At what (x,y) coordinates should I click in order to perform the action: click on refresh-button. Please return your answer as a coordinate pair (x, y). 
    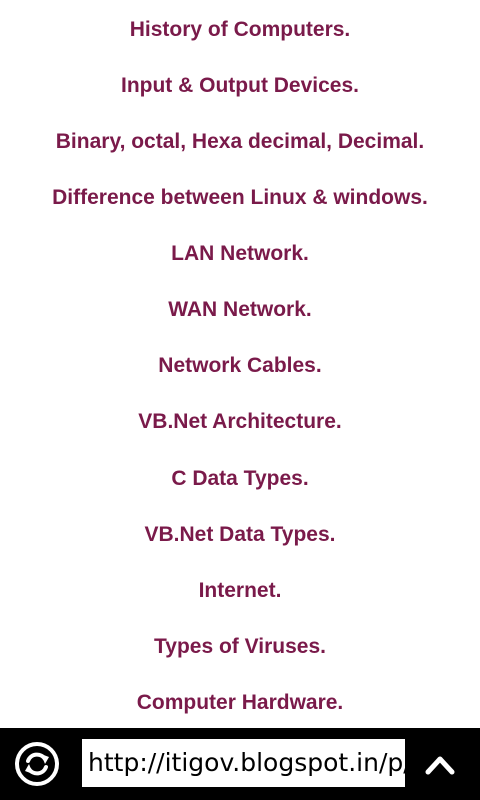
    Looking at the image, I should click on (37, 764).